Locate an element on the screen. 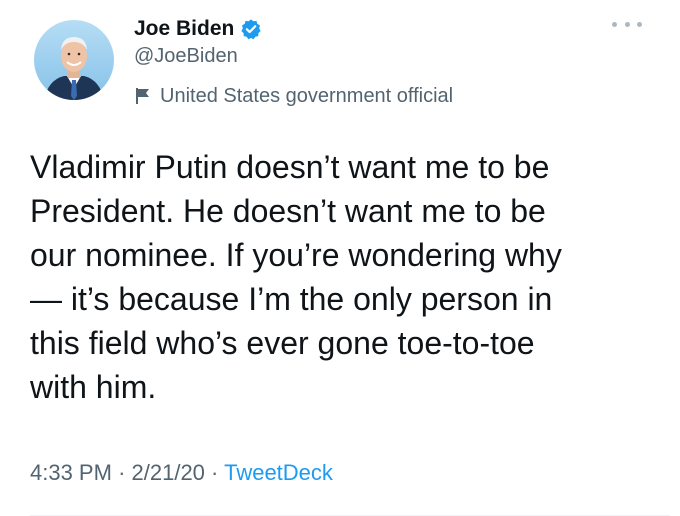  government-label: United States government official is located at coordinates (293, 96).